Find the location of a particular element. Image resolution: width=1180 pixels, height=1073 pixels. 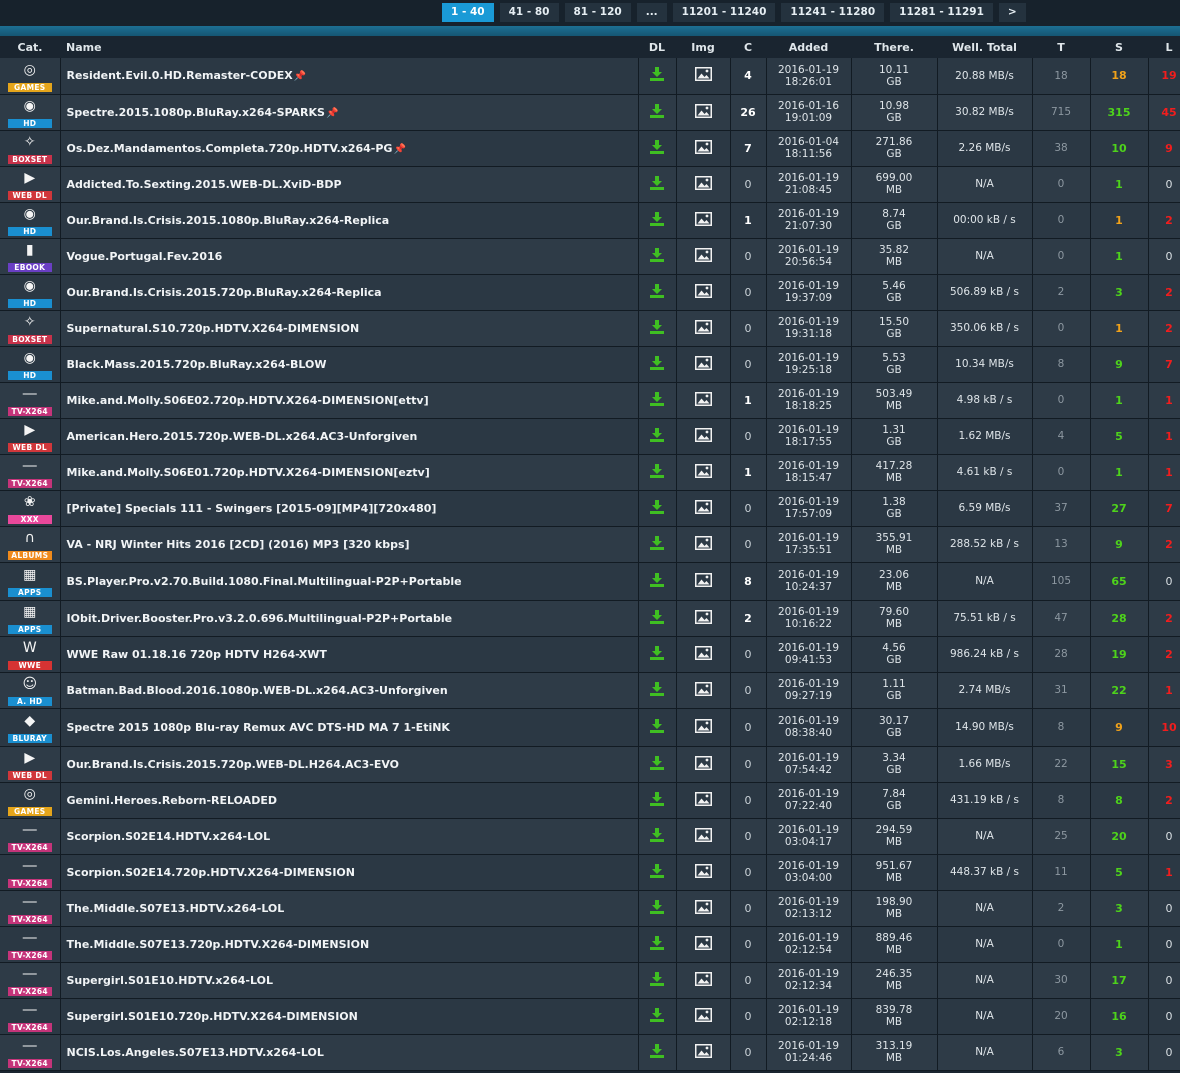

torrent-name: WWE Raw 01.18.16 720p HDTV H264-XWT is located at coordinates (197, 654).